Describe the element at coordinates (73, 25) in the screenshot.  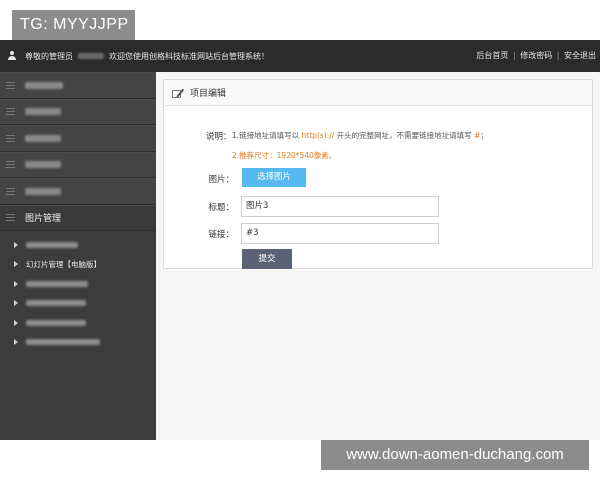
I see `watermark-tag: TG: MYYJJPP` at that location.